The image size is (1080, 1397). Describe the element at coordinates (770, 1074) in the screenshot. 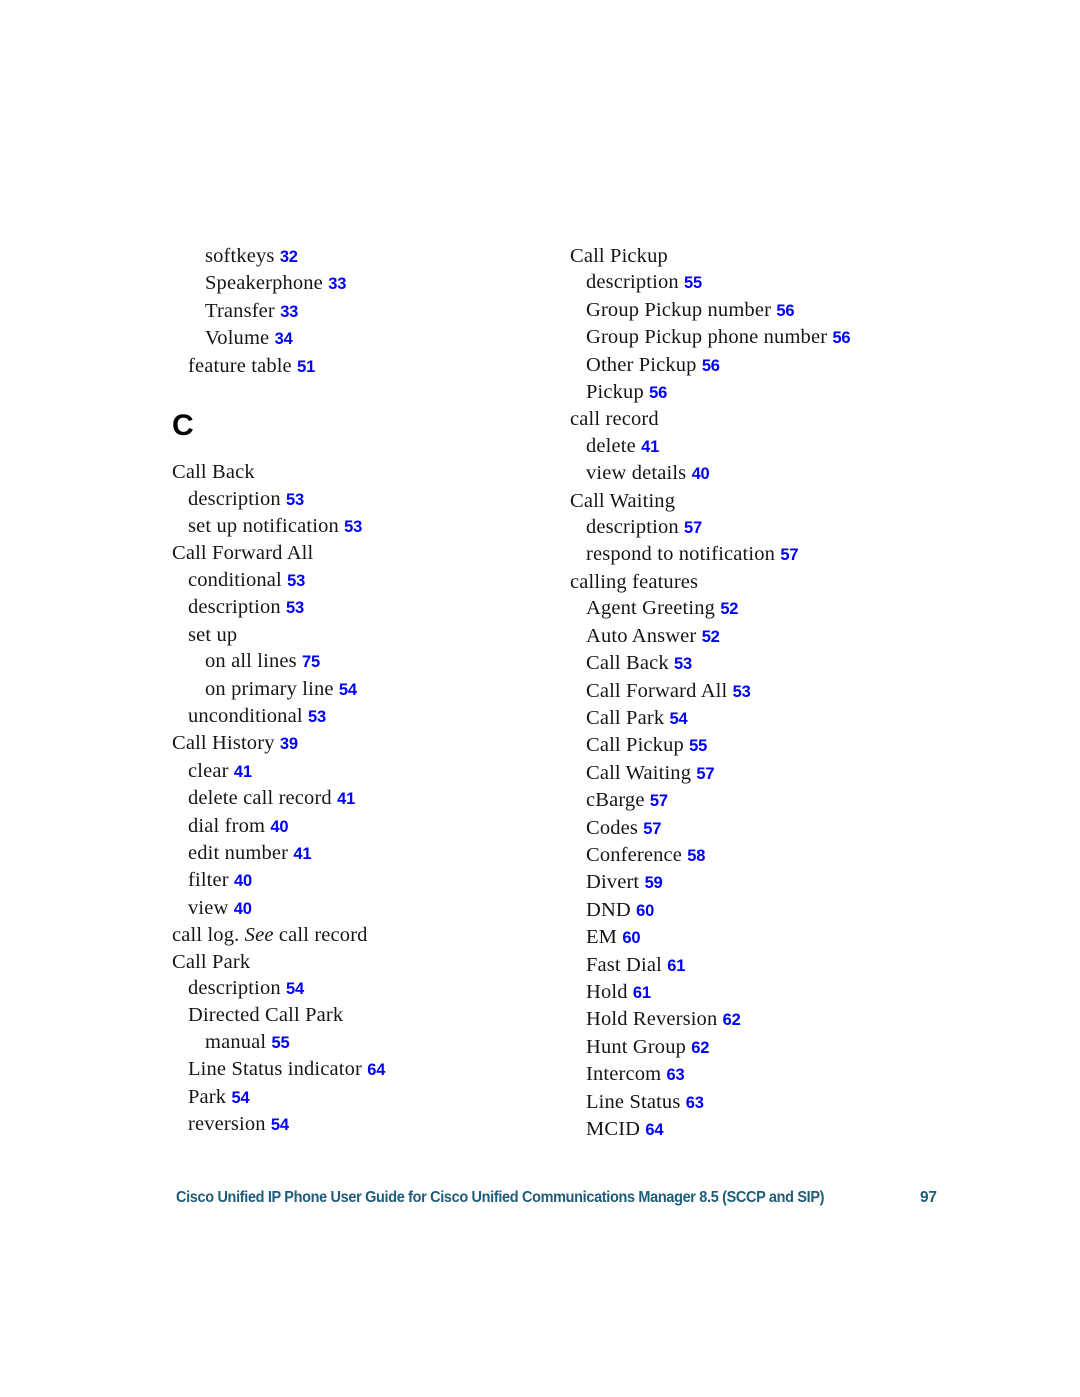

I see `index-entry-link: Intercom 63` at that location.